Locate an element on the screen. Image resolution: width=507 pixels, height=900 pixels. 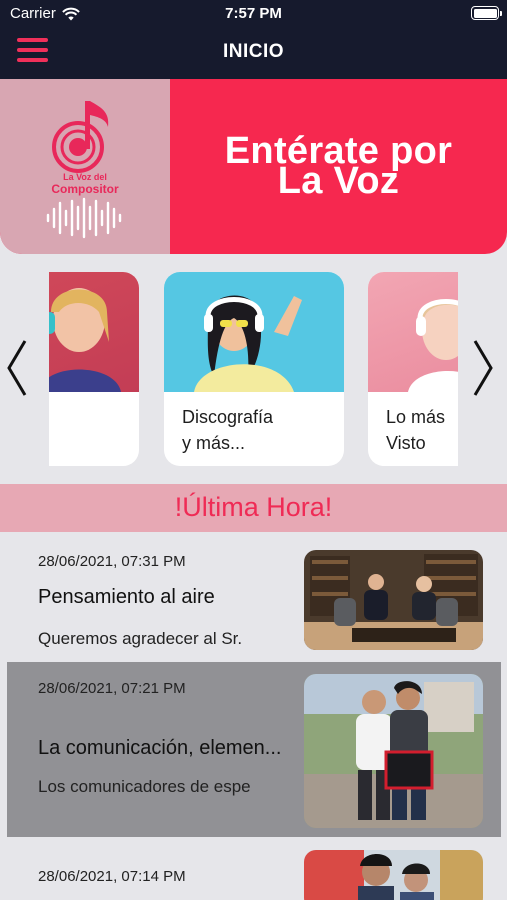
chevron-right-icon is located at coordinates (483, 368).